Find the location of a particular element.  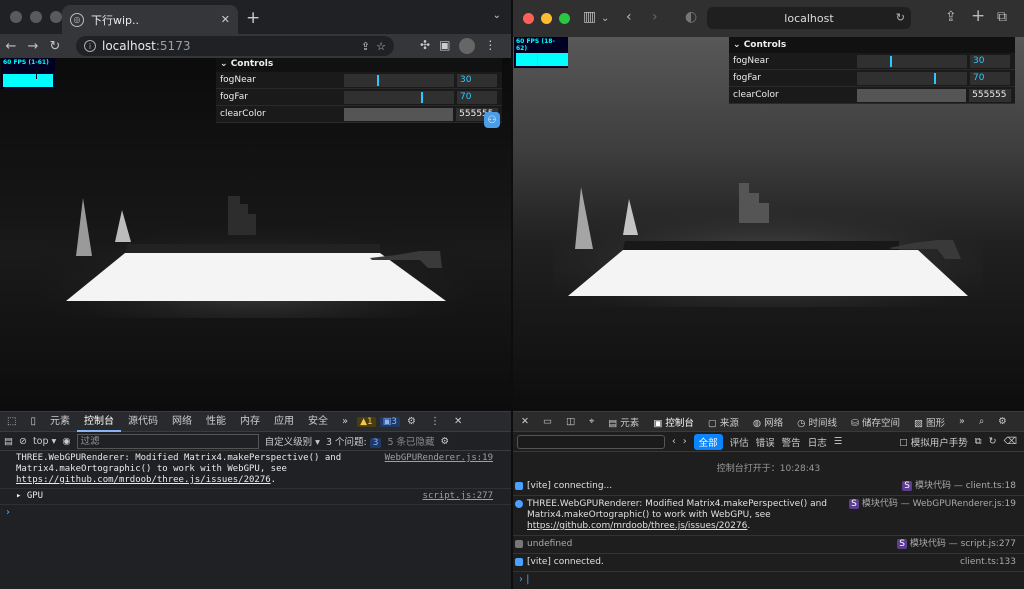

extensions-icon: ✣ is located at coordinates (425, 46).